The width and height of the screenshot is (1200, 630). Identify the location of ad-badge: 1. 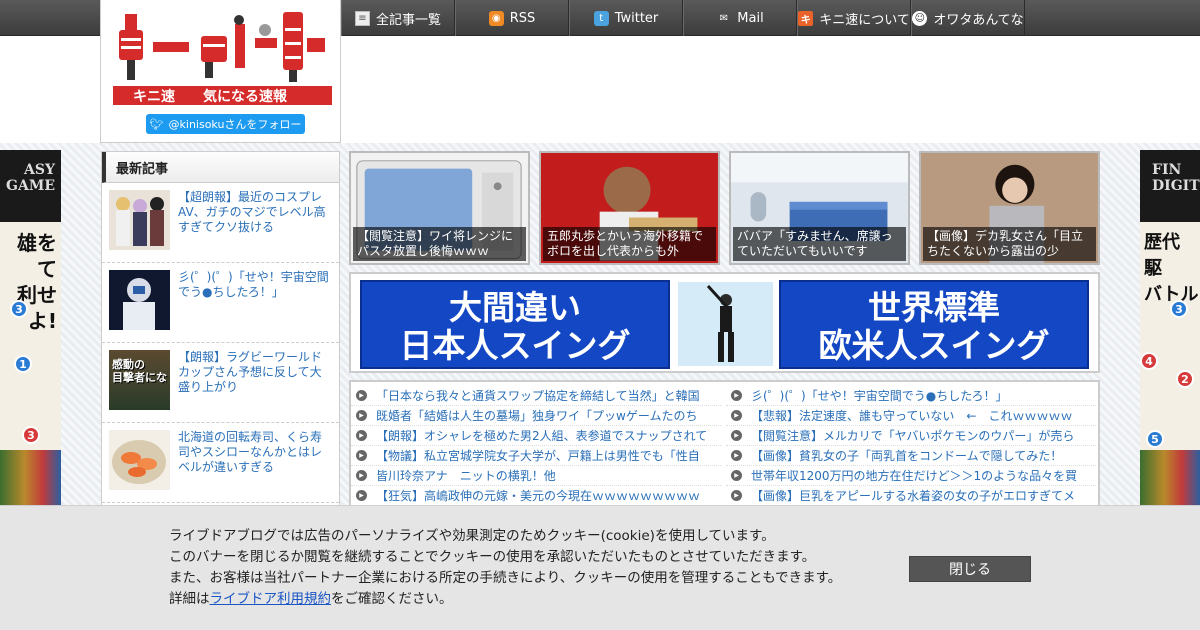
(23, 364).